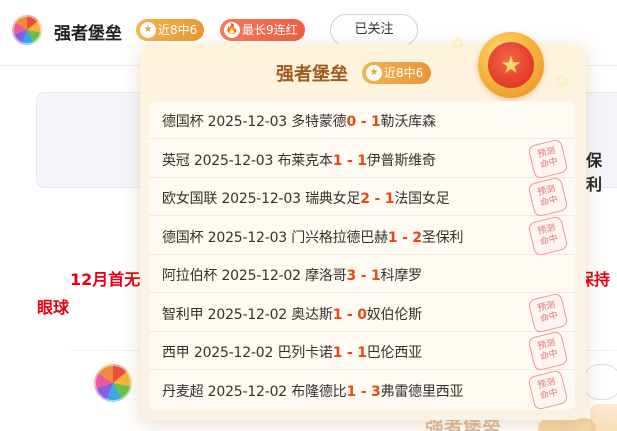  What do you see at coordinates (401, 160) in the screenshot?
I see `match-away-team: 伊普斯维奇` at bounding box center [401, 160].